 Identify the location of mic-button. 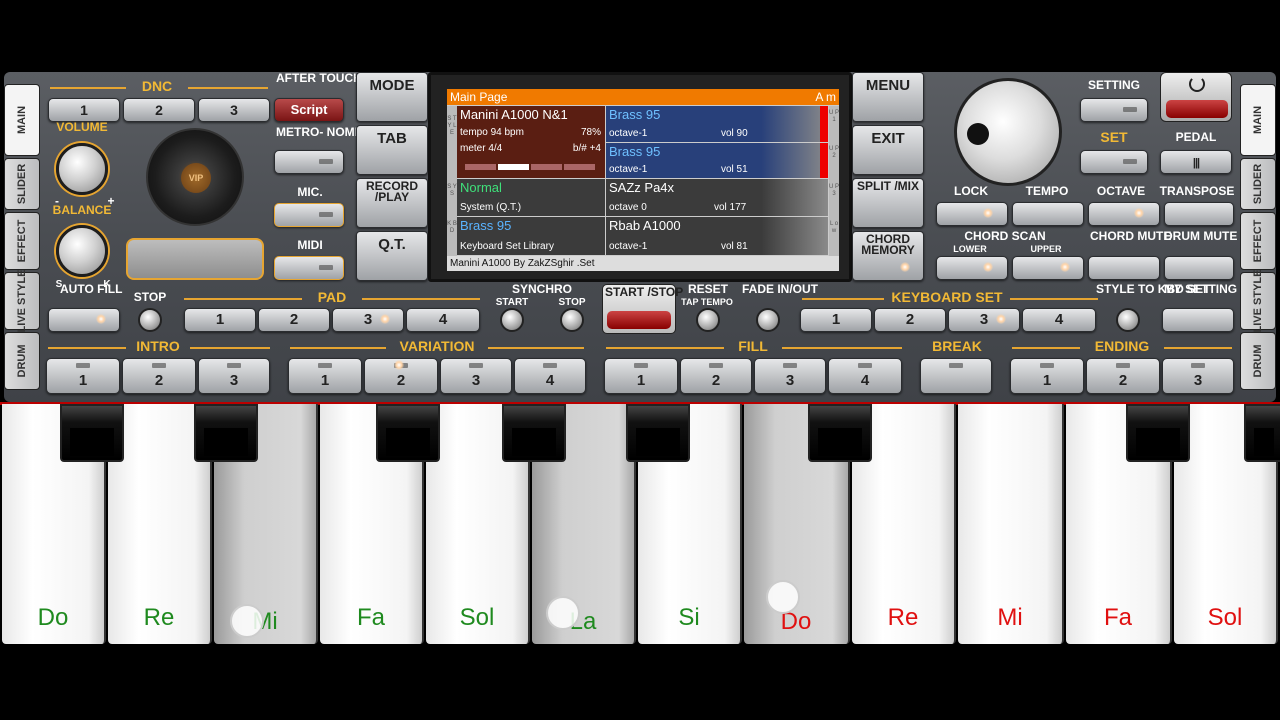
(309, 215).